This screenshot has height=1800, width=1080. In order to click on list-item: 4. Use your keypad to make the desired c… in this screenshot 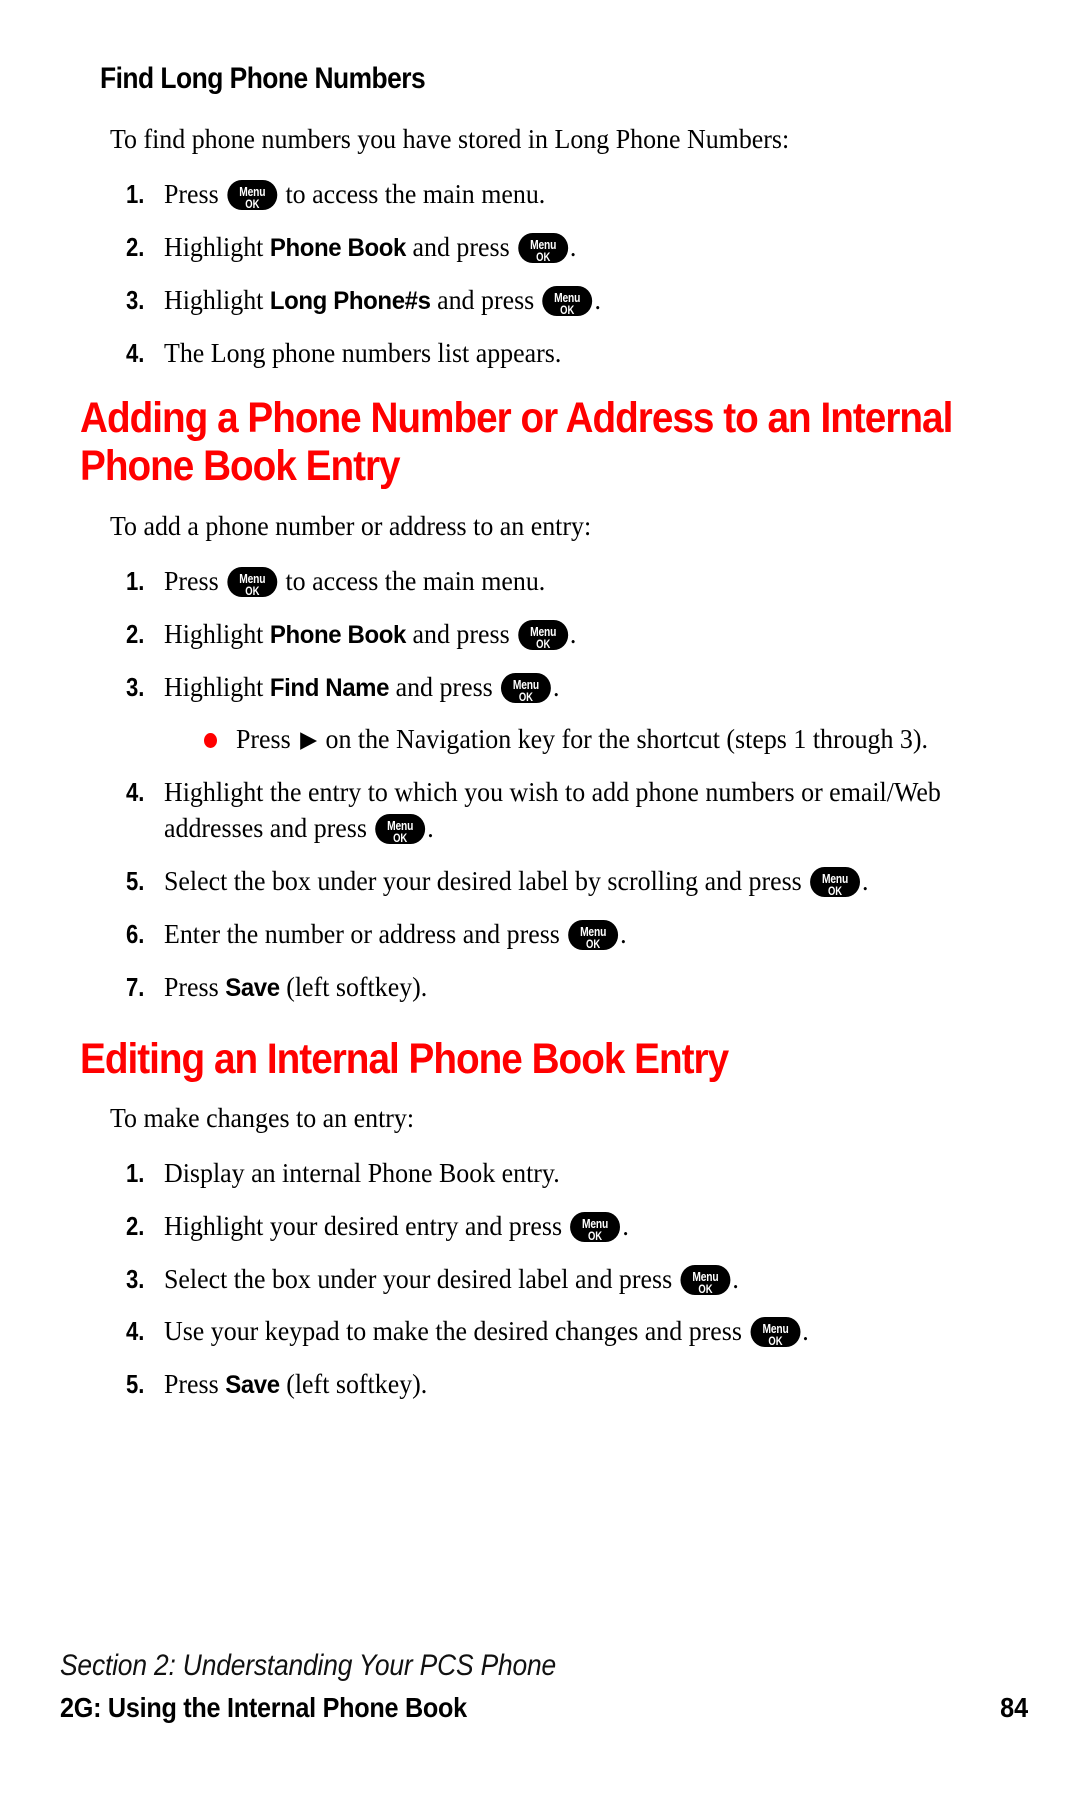, I will do `click(541, 1332)`.